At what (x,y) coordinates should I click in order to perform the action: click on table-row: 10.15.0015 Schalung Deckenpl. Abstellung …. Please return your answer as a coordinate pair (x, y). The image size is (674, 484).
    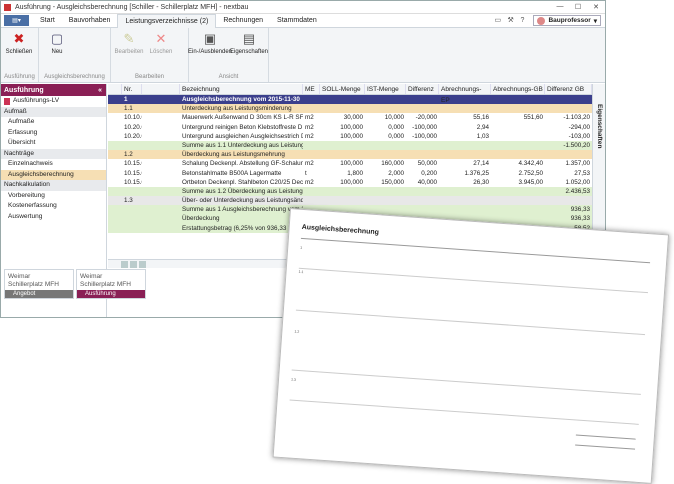
    Looking at the image, I should click on (350, 163).